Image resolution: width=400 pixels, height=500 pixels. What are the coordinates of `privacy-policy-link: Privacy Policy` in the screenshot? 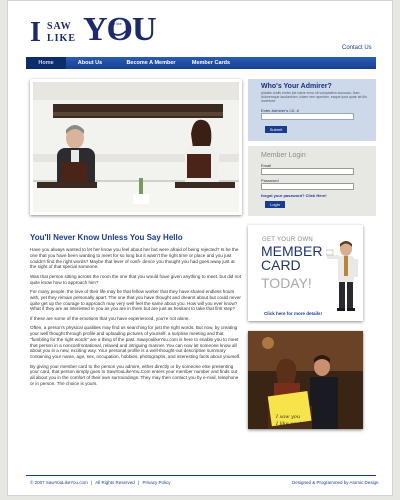 It's located at (156, 482).